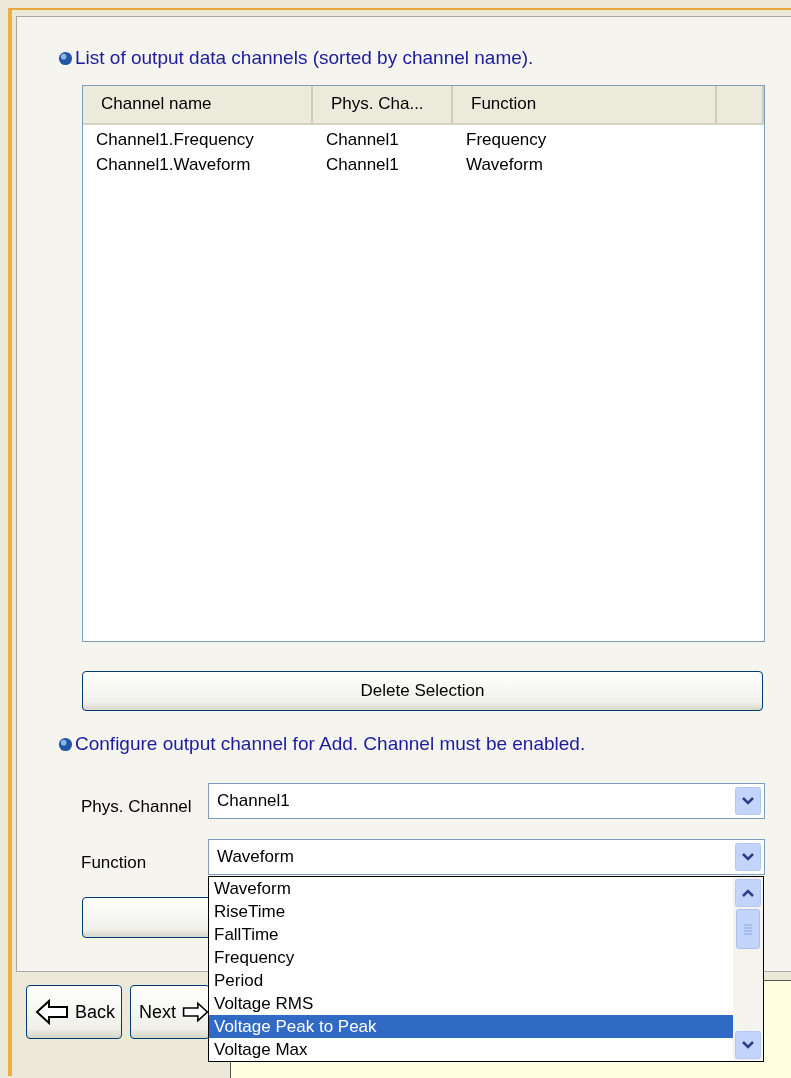 This screenshot has height=1078, width=791. I want to click on scrollbar, so click(748, 969).